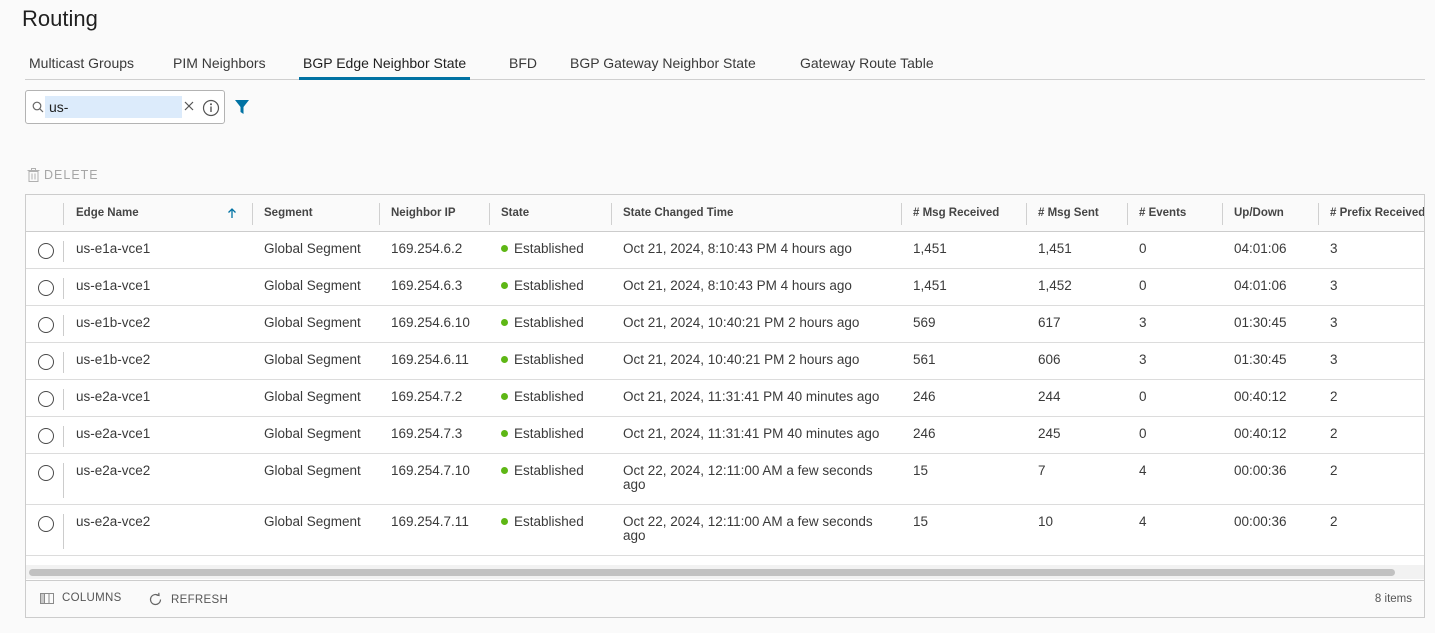 The image size is (1435, 633). I want to click on page-title: Routing, so click(60, 18).